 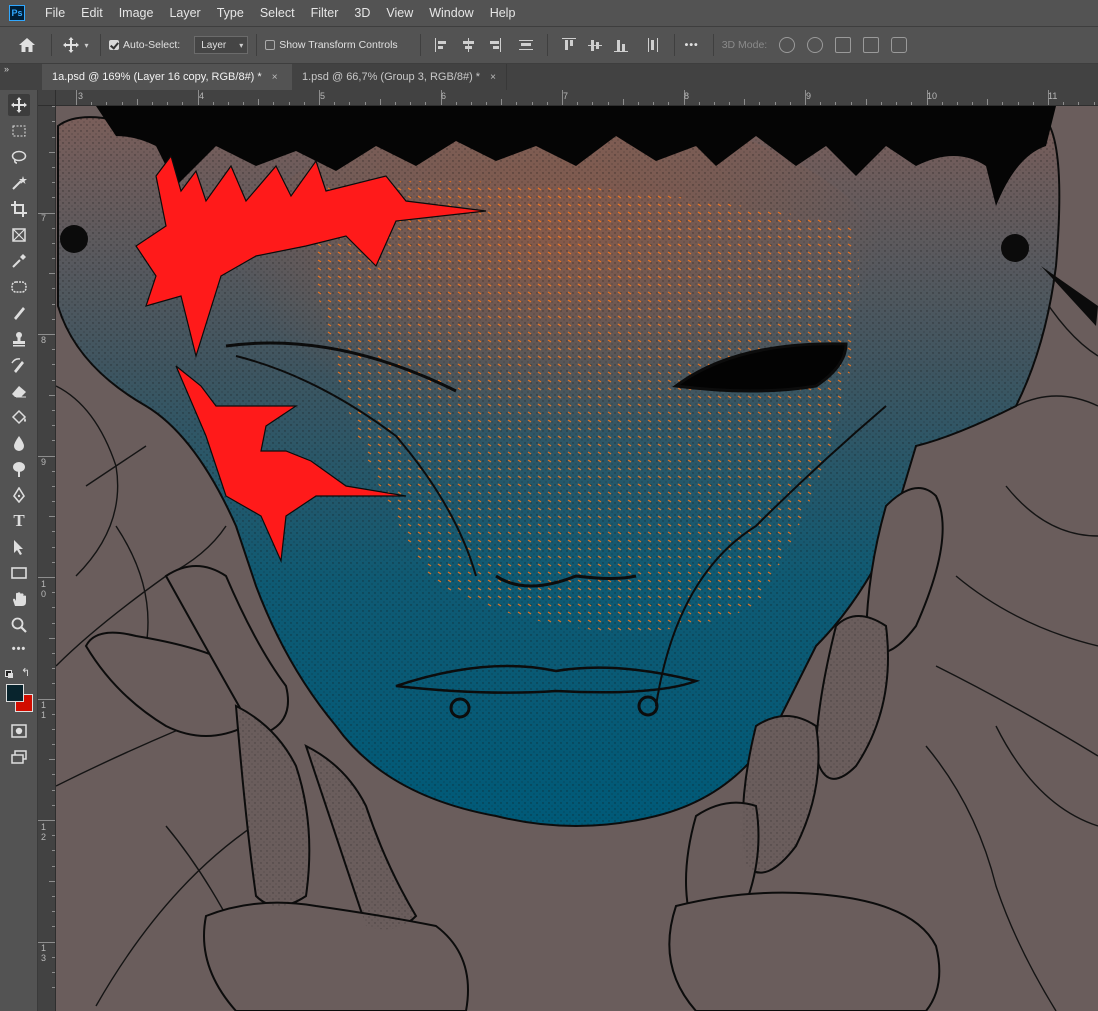 I want to click on show-transform-controls-checkbox, so click(x=270, y=45).